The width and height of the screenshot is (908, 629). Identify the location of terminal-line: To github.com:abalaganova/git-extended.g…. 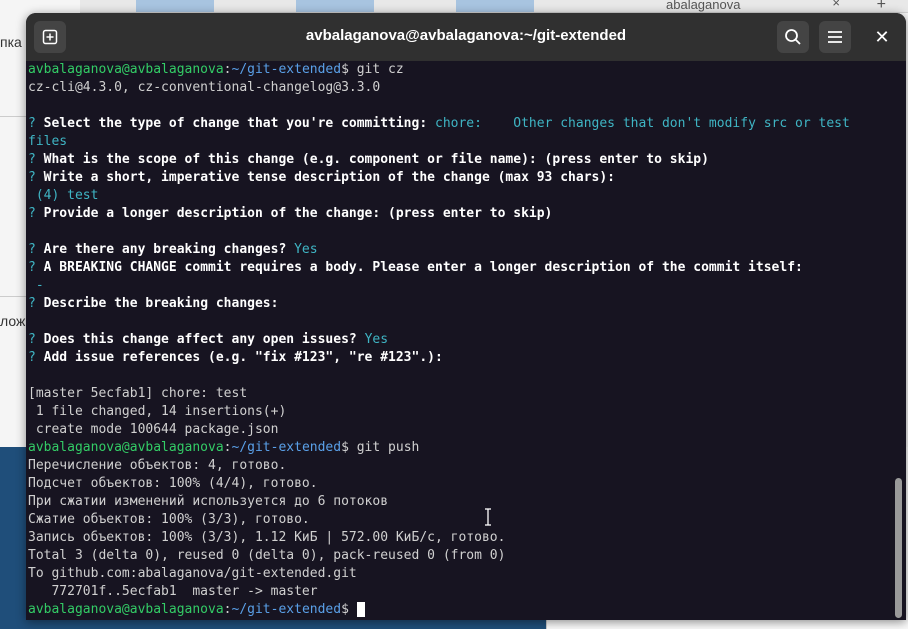
(192, 573).